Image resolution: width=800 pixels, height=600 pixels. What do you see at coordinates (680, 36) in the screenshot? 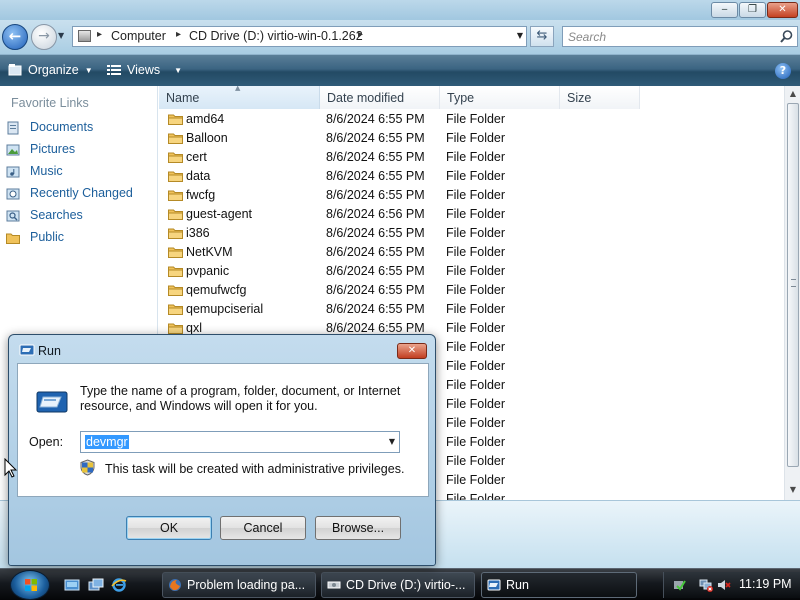
I see `search-input: Search` at bounding box center [680, 36].